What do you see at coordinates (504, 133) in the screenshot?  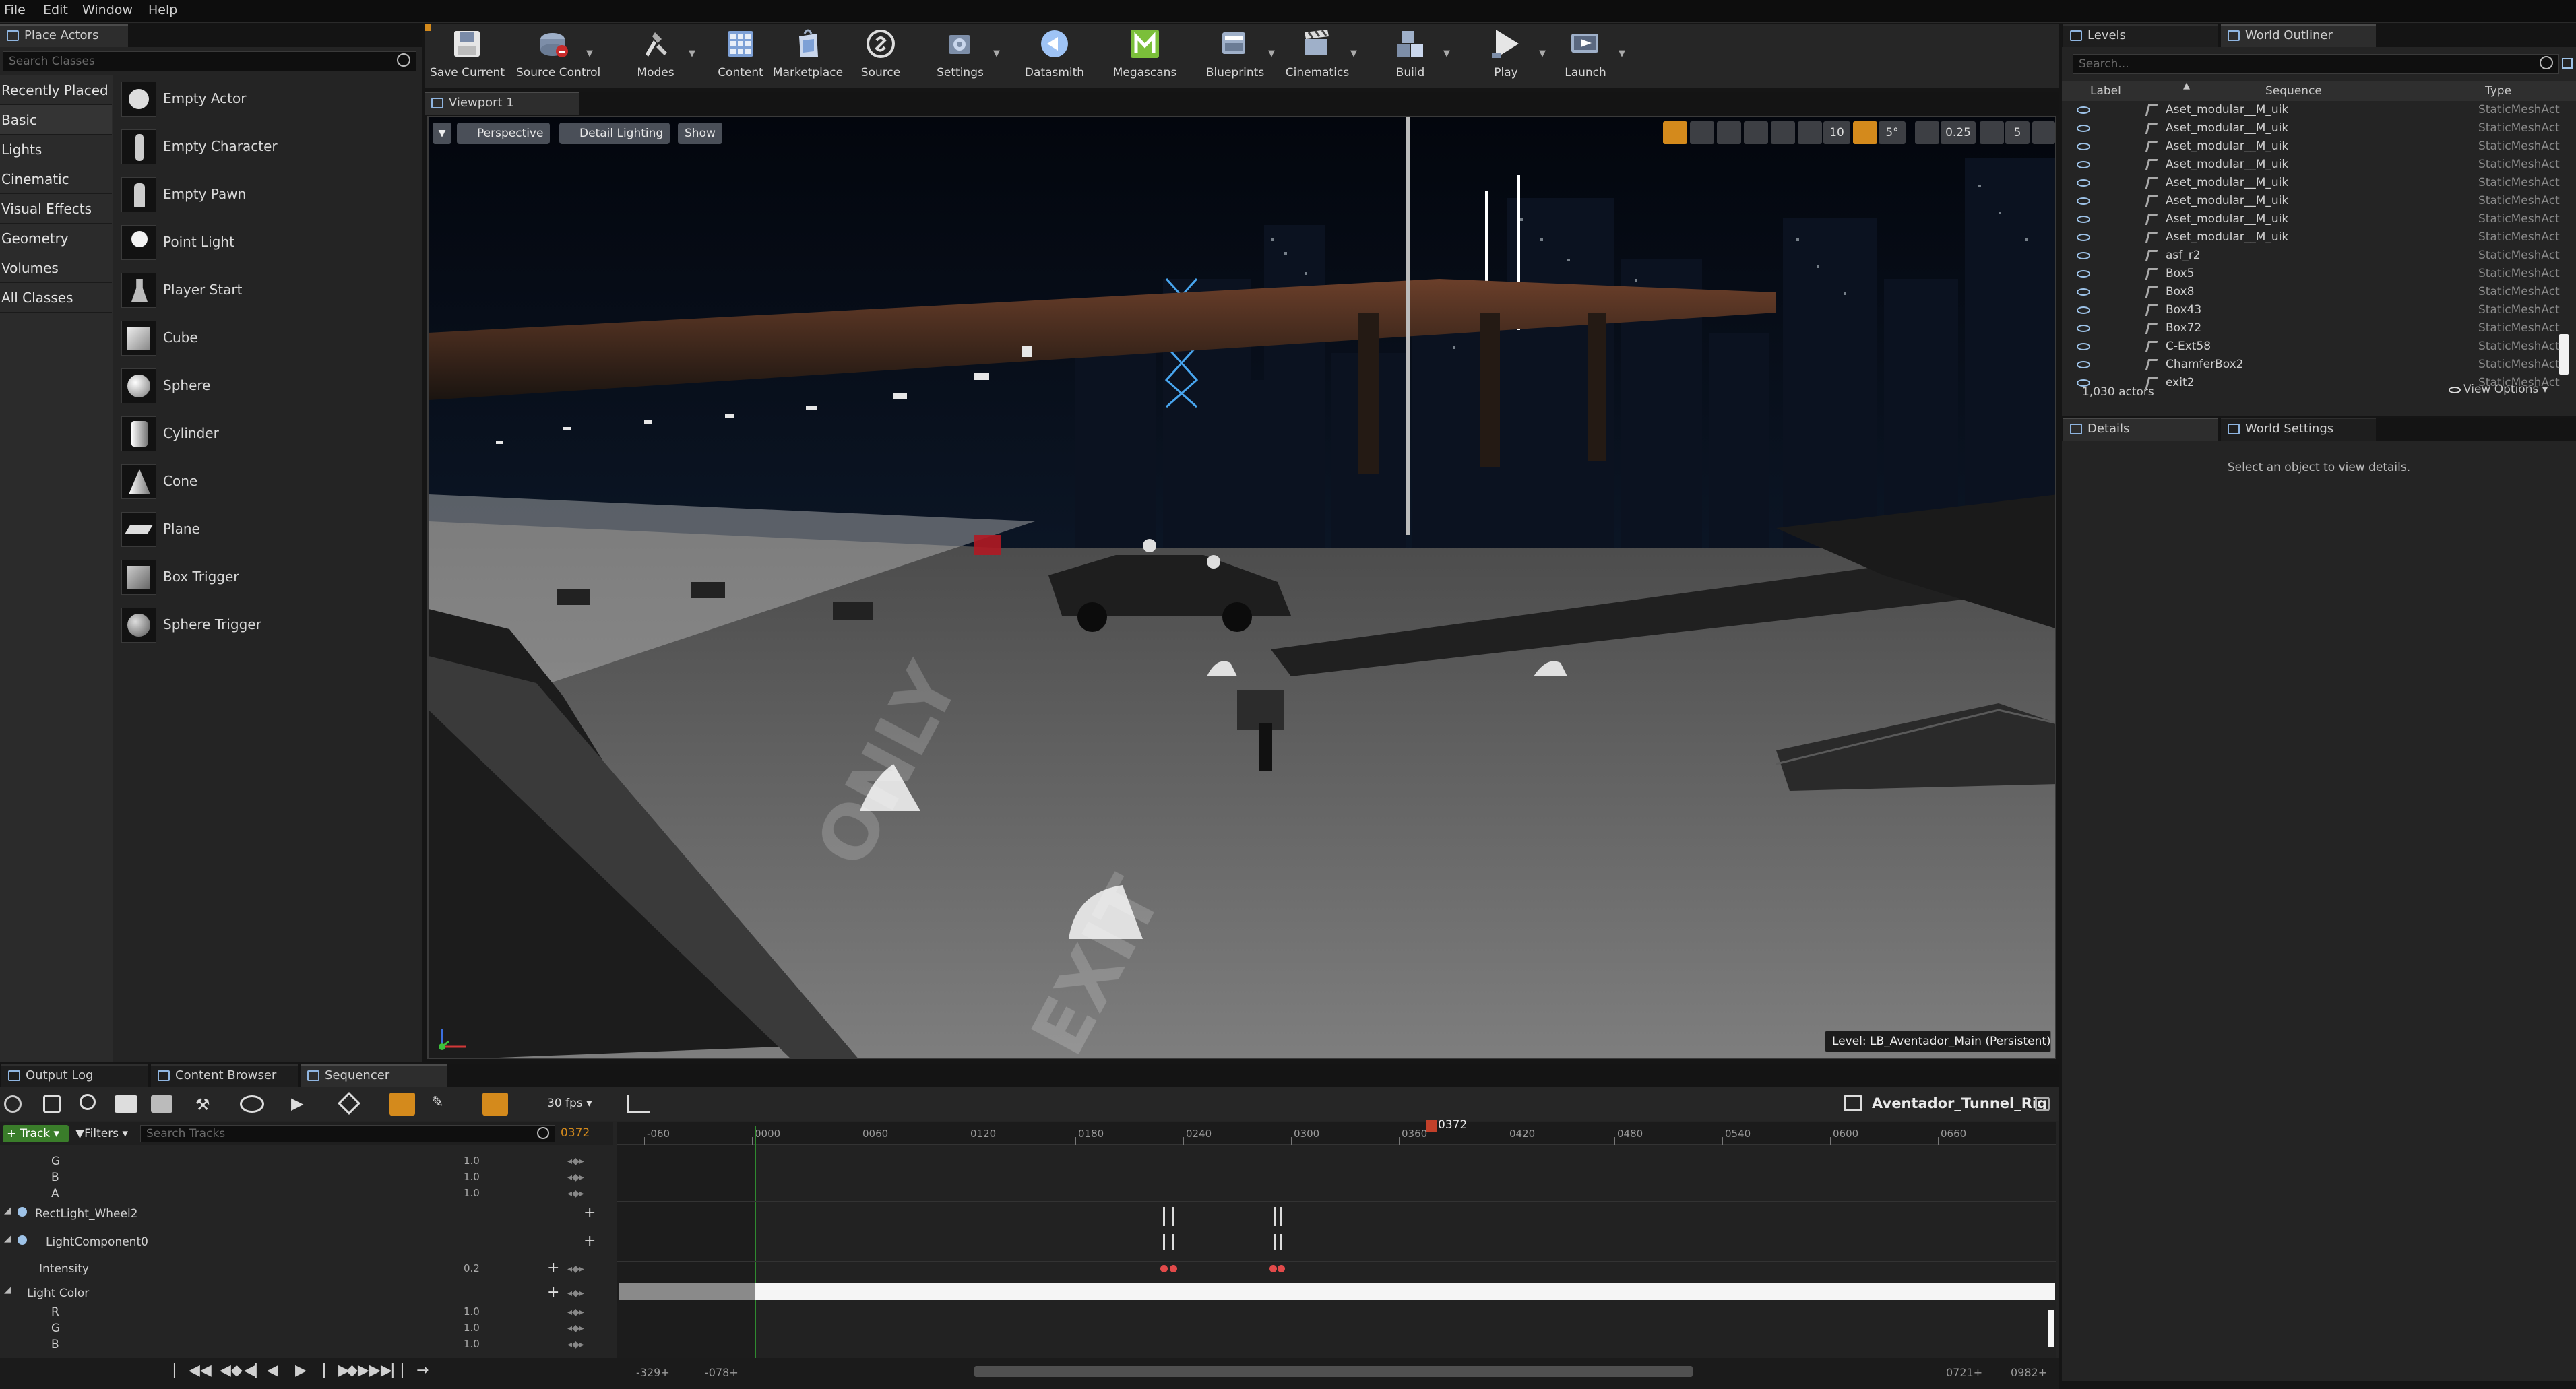 I see `perspective-button: Perspective` at bounding box center [504, 133].